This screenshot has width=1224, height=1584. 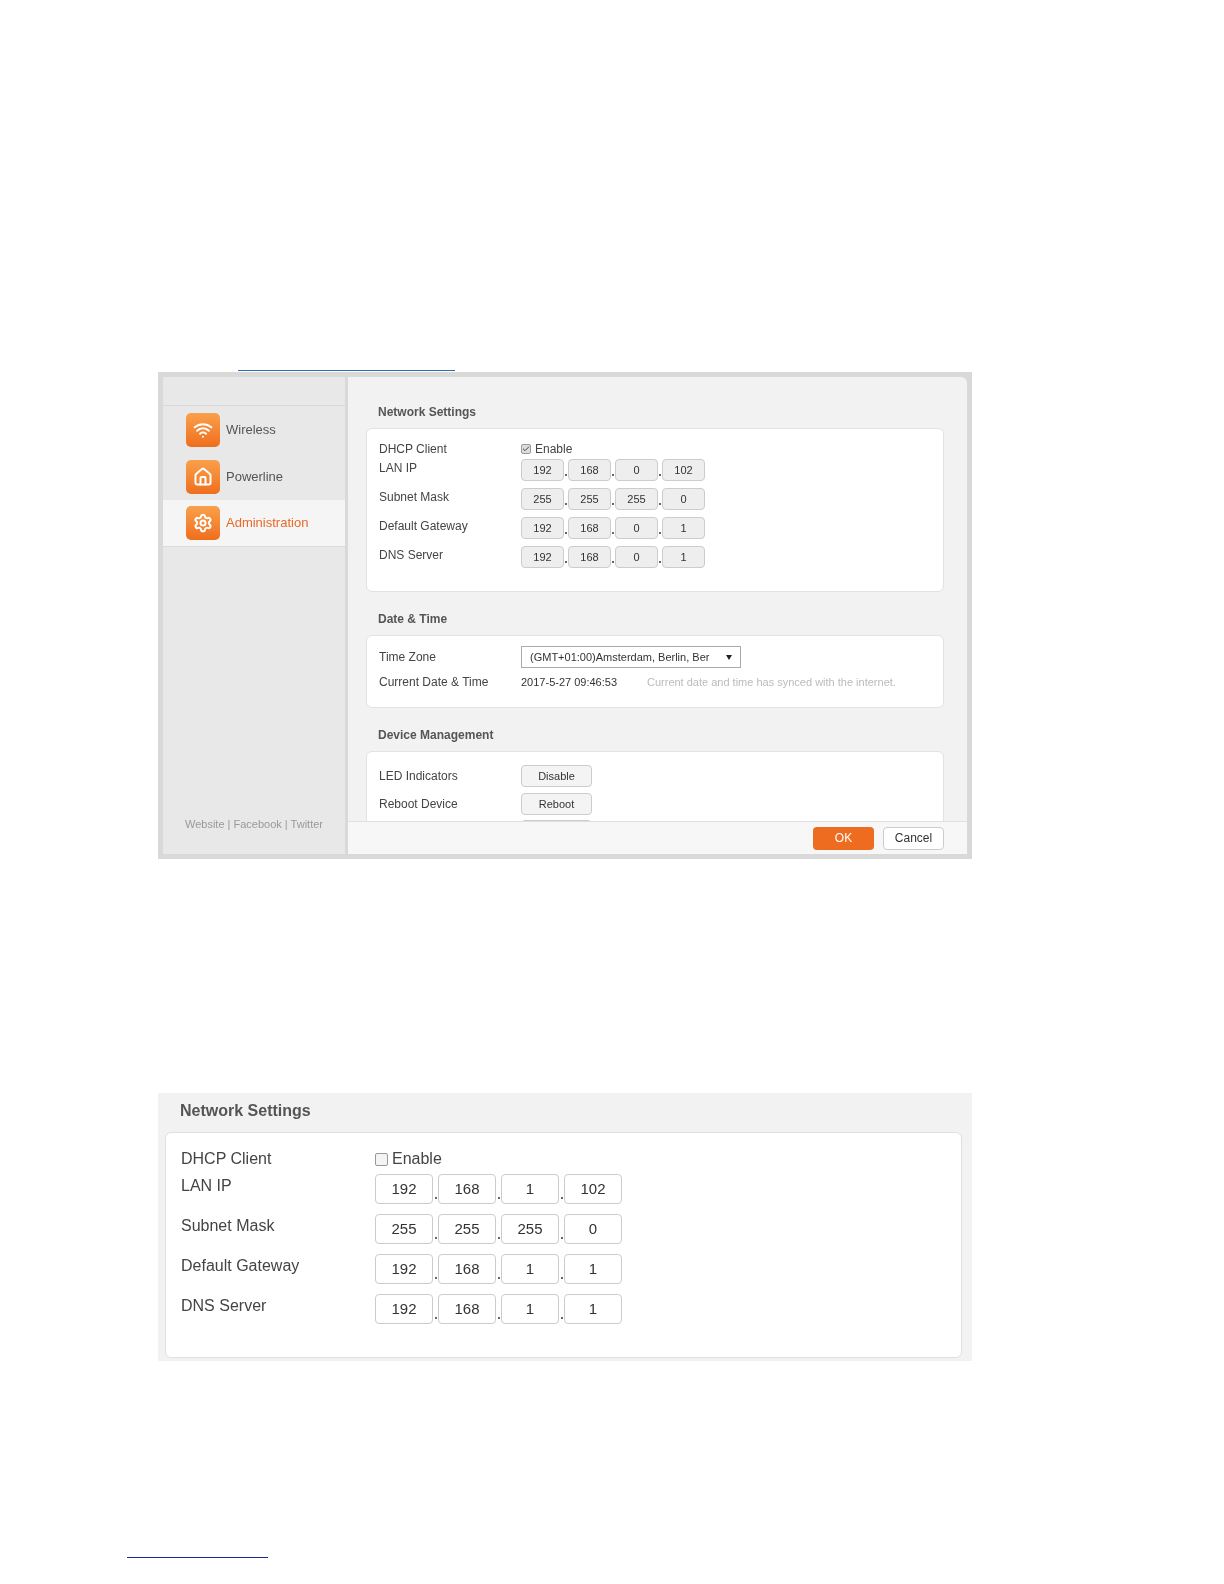 What do you see at coordinates (413, 619) in the screenshot?
I see `section-title: Date & Time` at bounding box center [413, 619].